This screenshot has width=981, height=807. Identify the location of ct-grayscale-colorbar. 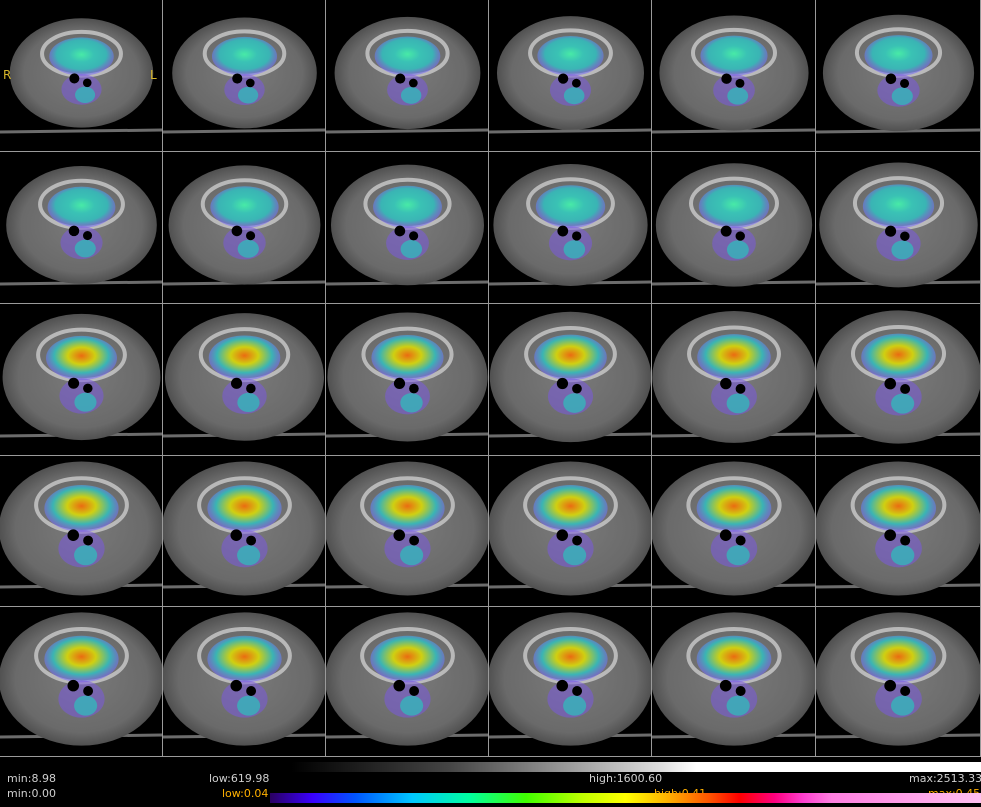
(625, 767).